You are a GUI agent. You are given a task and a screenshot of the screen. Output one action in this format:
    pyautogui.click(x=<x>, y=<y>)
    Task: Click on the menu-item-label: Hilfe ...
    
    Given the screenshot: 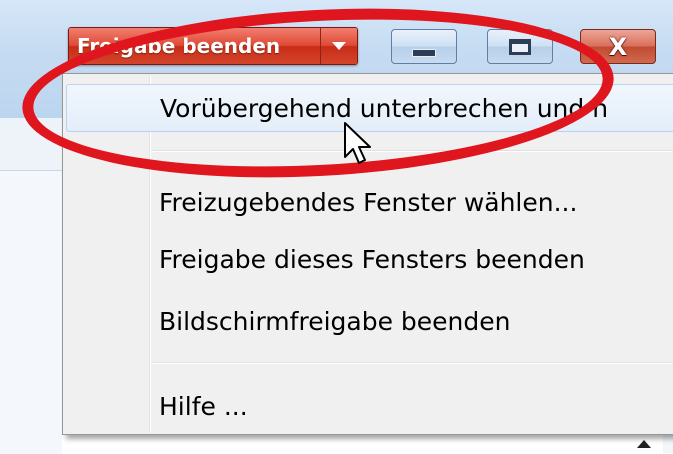 What is the action you would take?
    pyautogui.click(x=203, y=406)
    